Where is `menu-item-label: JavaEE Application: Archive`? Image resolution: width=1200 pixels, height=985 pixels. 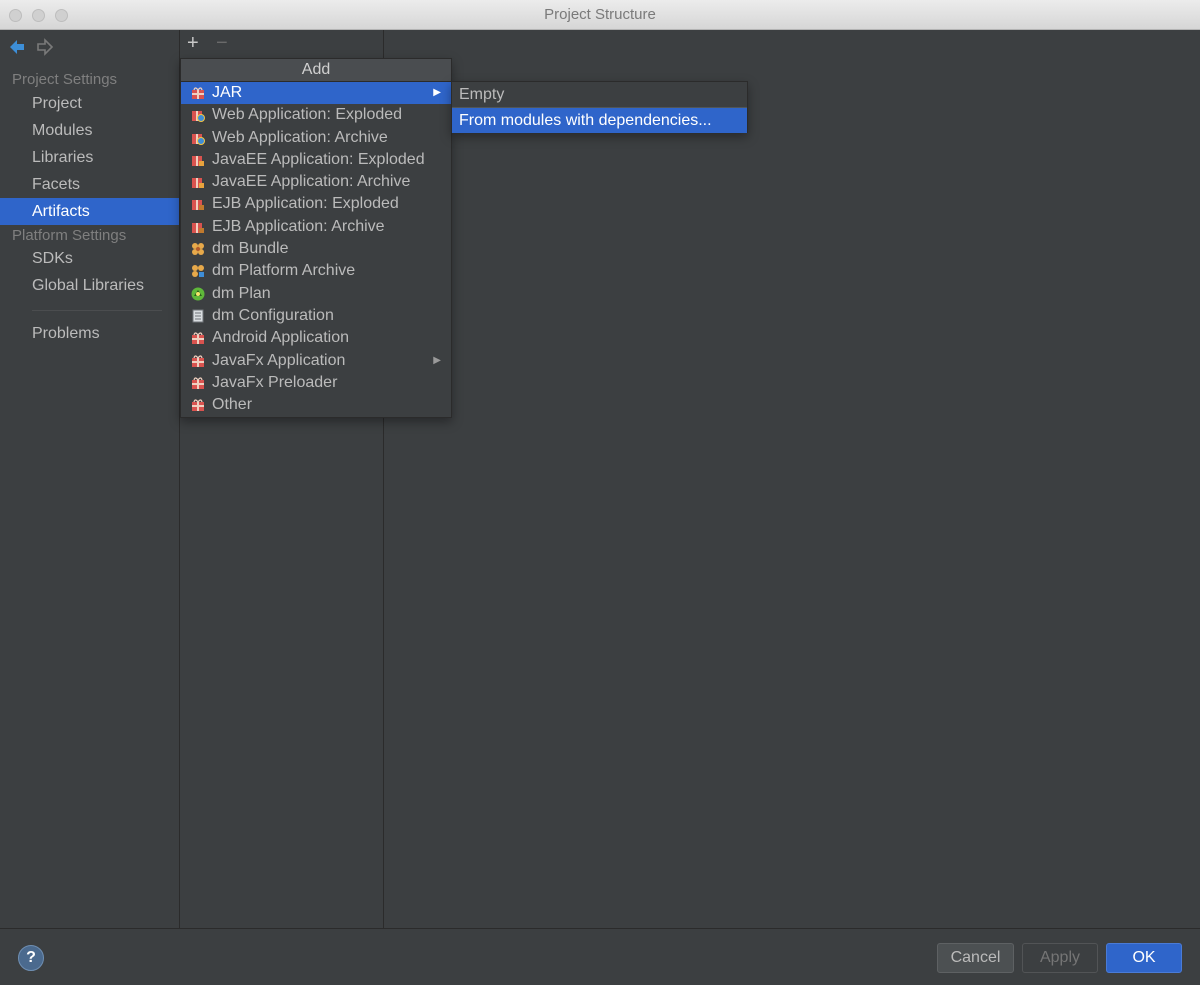
menu-item-label: JavaEE Application: Archive is located at coordinates (311, 182).